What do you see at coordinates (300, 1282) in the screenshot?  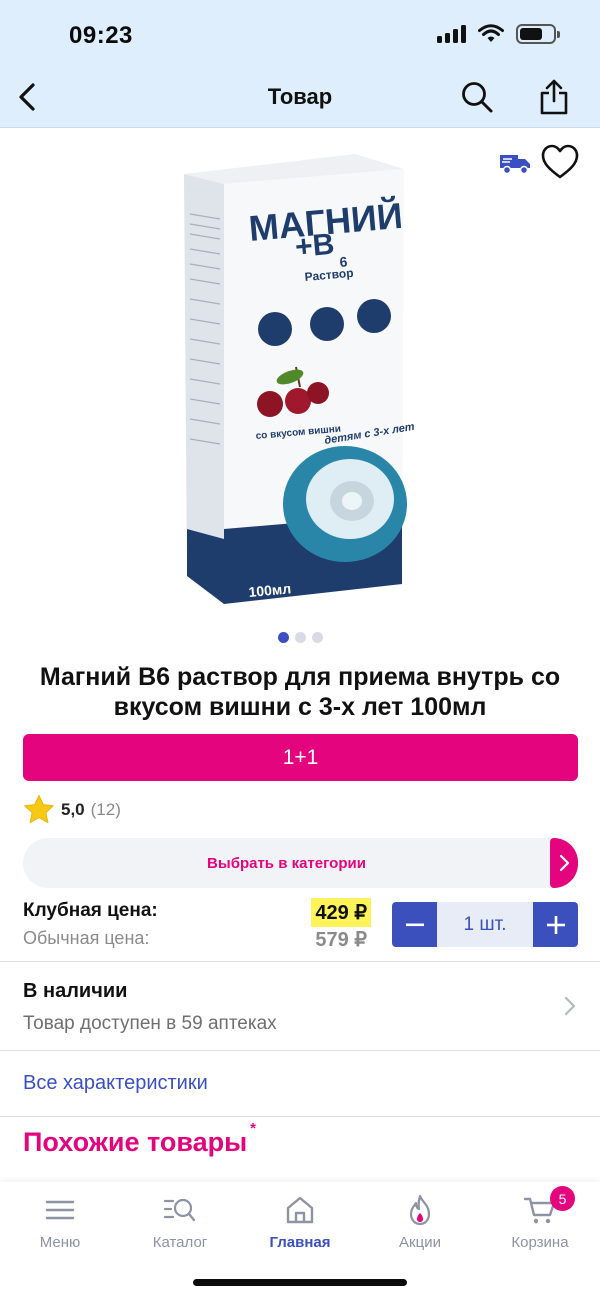 I see `home-indicator` at bounding box center [300, 1282].